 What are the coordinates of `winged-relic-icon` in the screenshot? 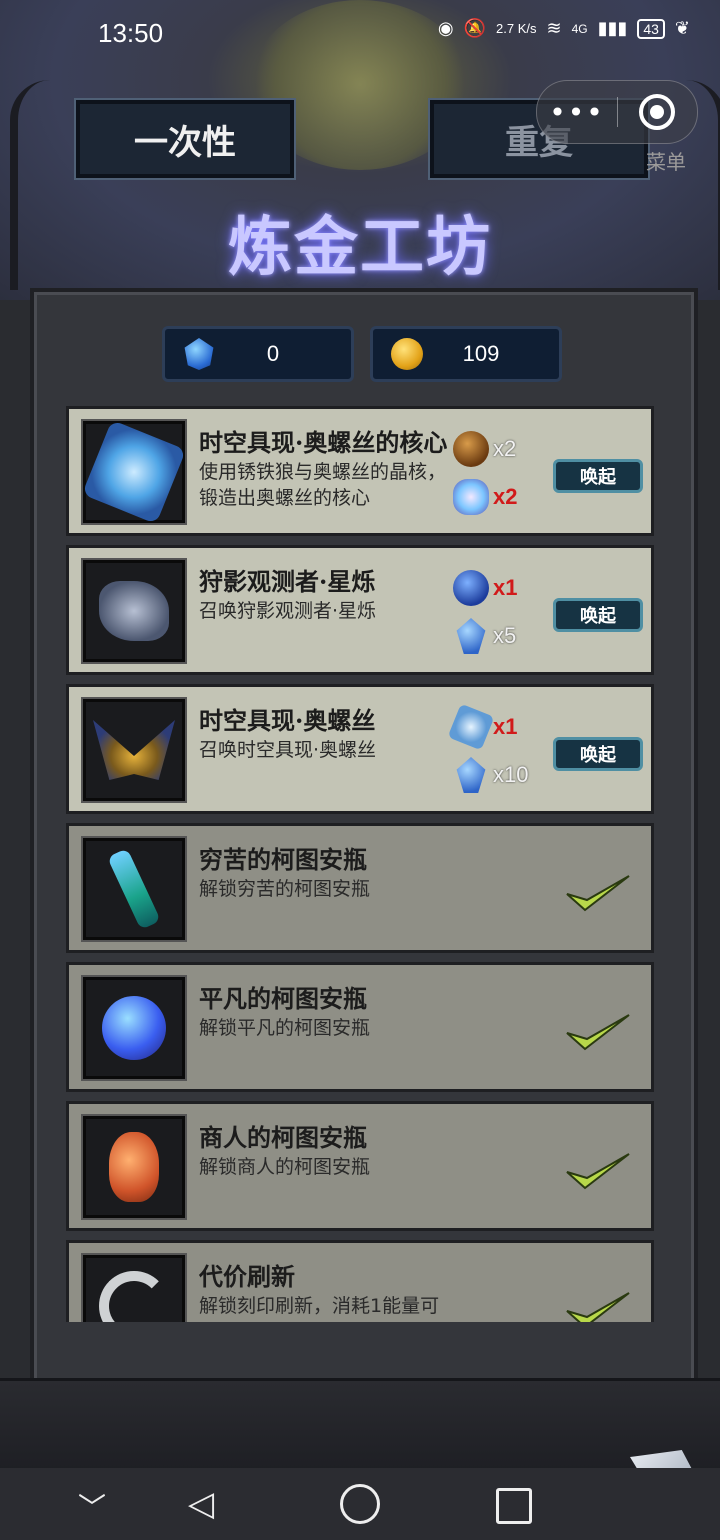 It's located at (134, 750).